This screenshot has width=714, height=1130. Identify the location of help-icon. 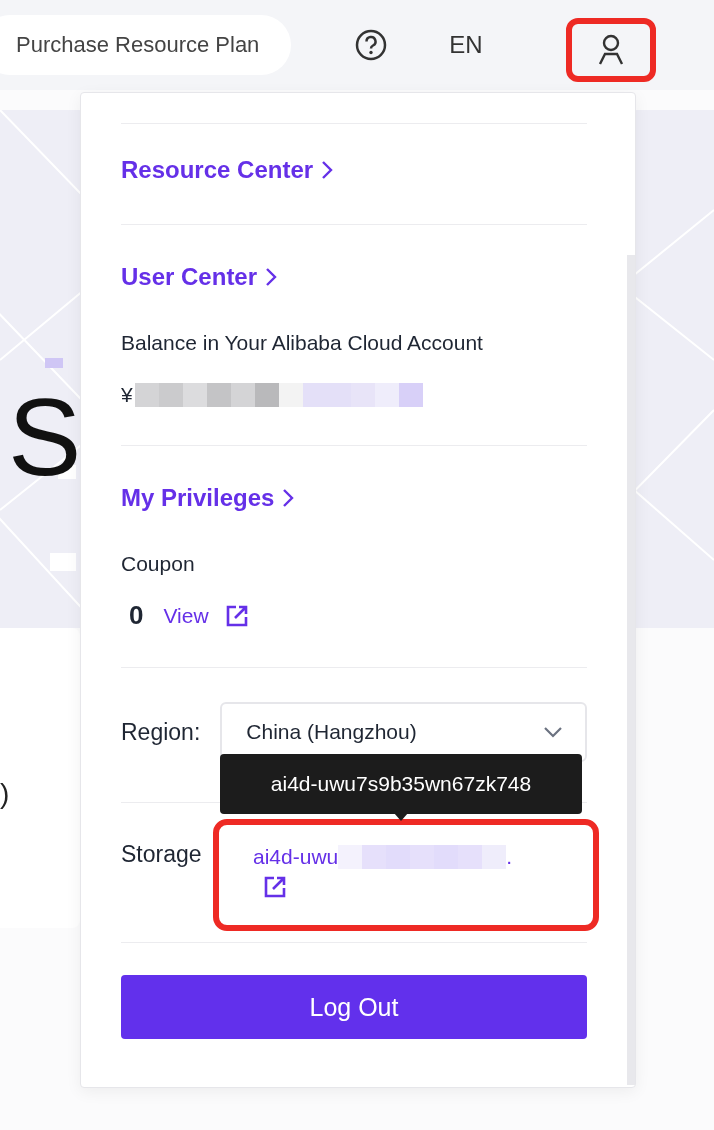
(371, 45).